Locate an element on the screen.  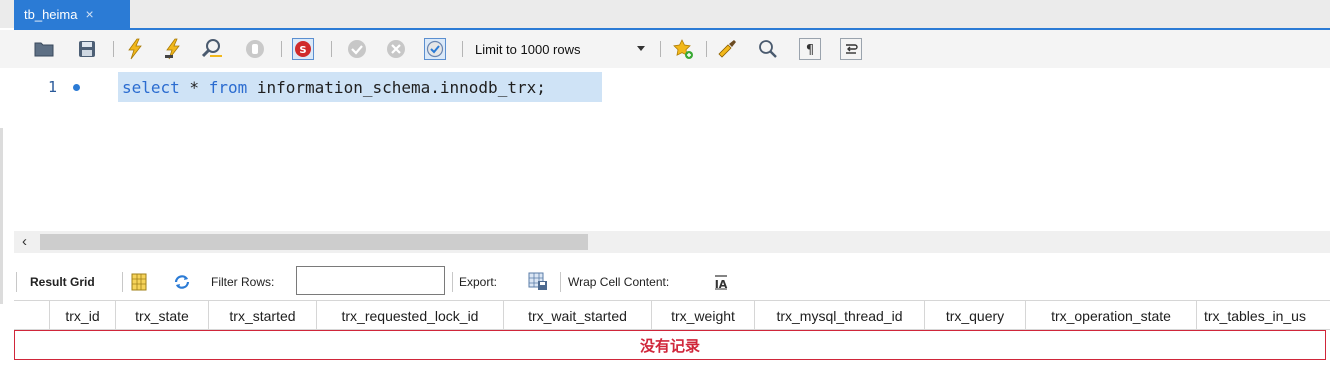
column-header: trx_id is located at coordinates (83, 315).